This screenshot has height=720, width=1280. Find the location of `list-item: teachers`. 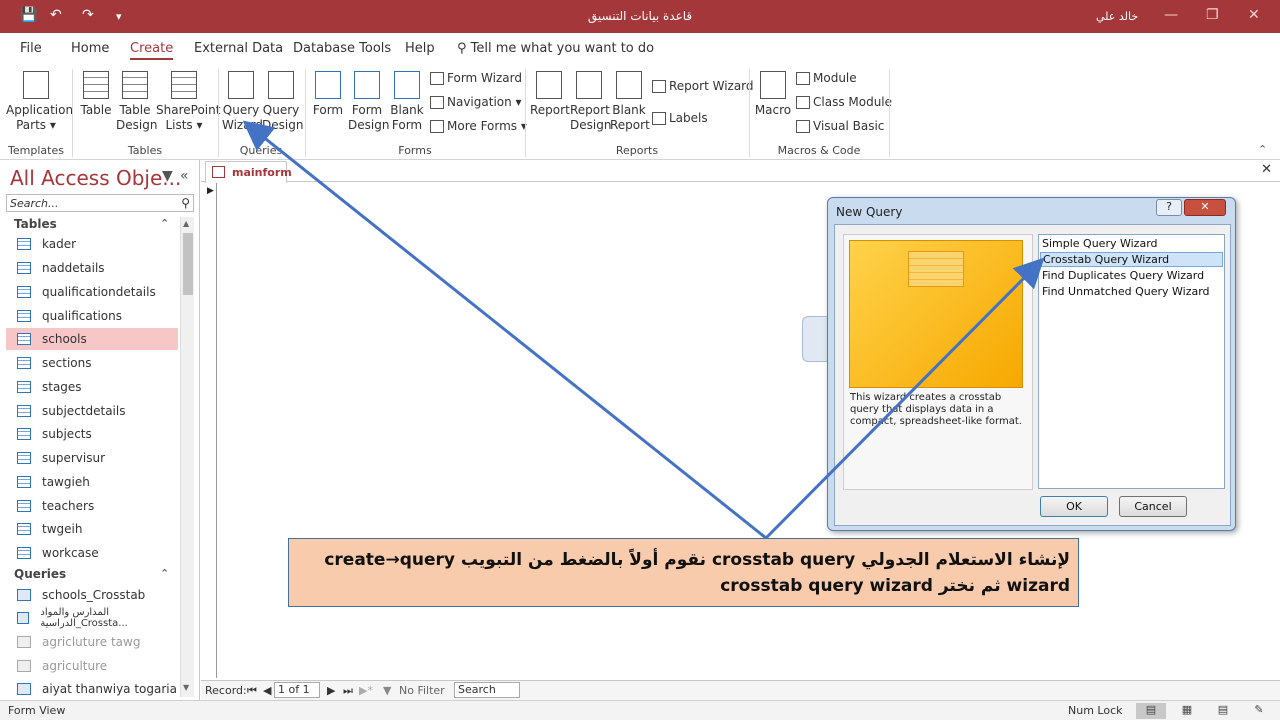

list-item: teachers is located at coordinates (92, 506).